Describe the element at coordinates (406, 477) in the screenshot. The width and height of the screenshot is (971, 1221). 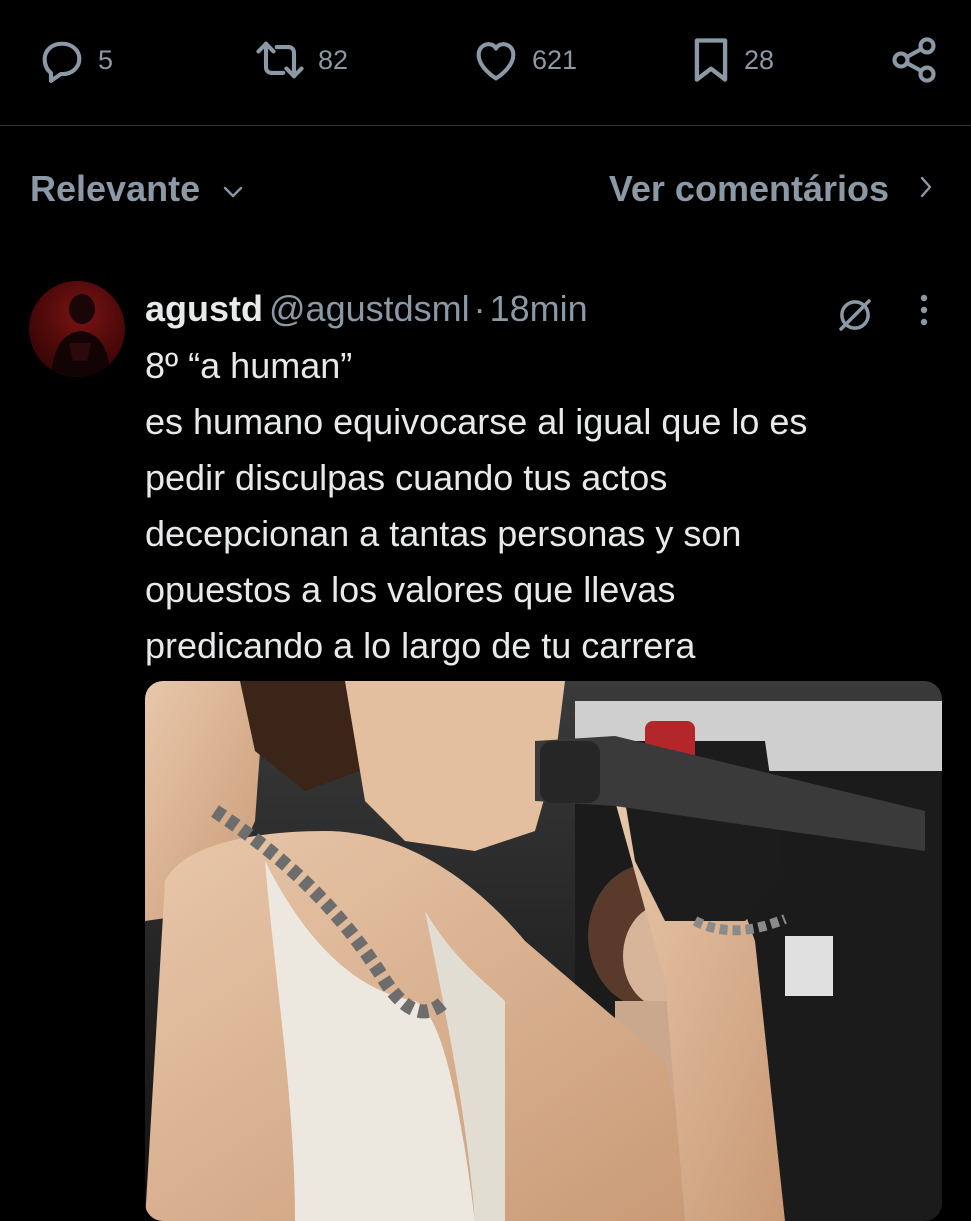
I see `reply-line: pedir disculpas cuando tus actos` at that location.